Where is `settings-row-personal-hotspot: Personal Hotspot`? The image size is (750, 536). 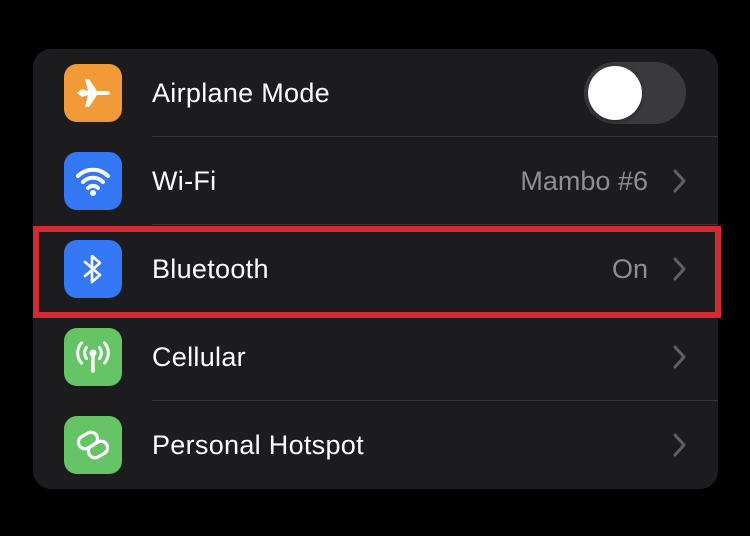 settings-row-personal-hotspot: Personal Hotspot is located at coordinates (375, 445).